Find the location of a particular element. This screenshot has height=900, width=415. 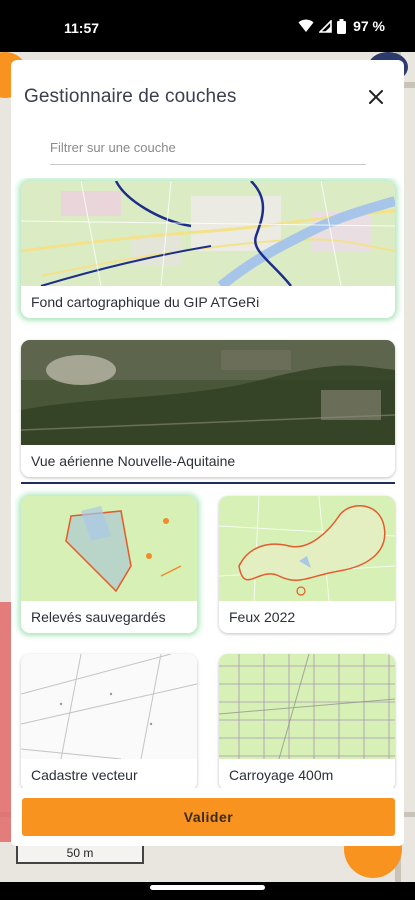

layer-card-grid-400m: Carroyage 400m is located at coordinates (307, 721).